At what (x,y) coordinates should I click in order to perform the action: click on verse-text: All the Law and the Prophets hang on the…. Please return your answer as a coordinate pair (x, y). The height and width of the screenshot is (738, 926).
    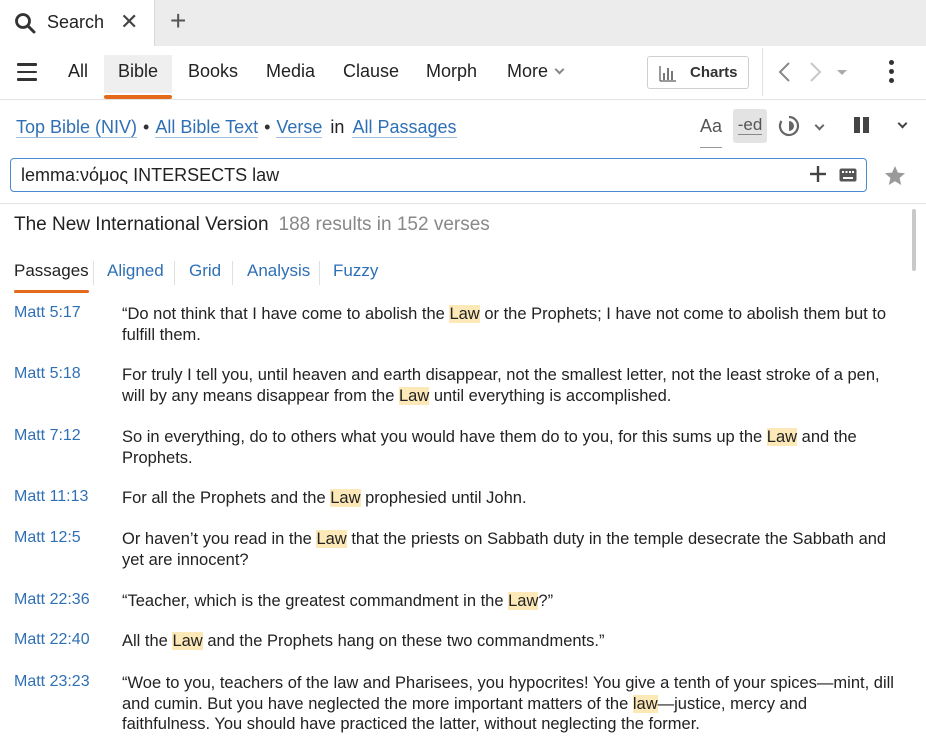
    Looking at the image, I should click on (509, 641).